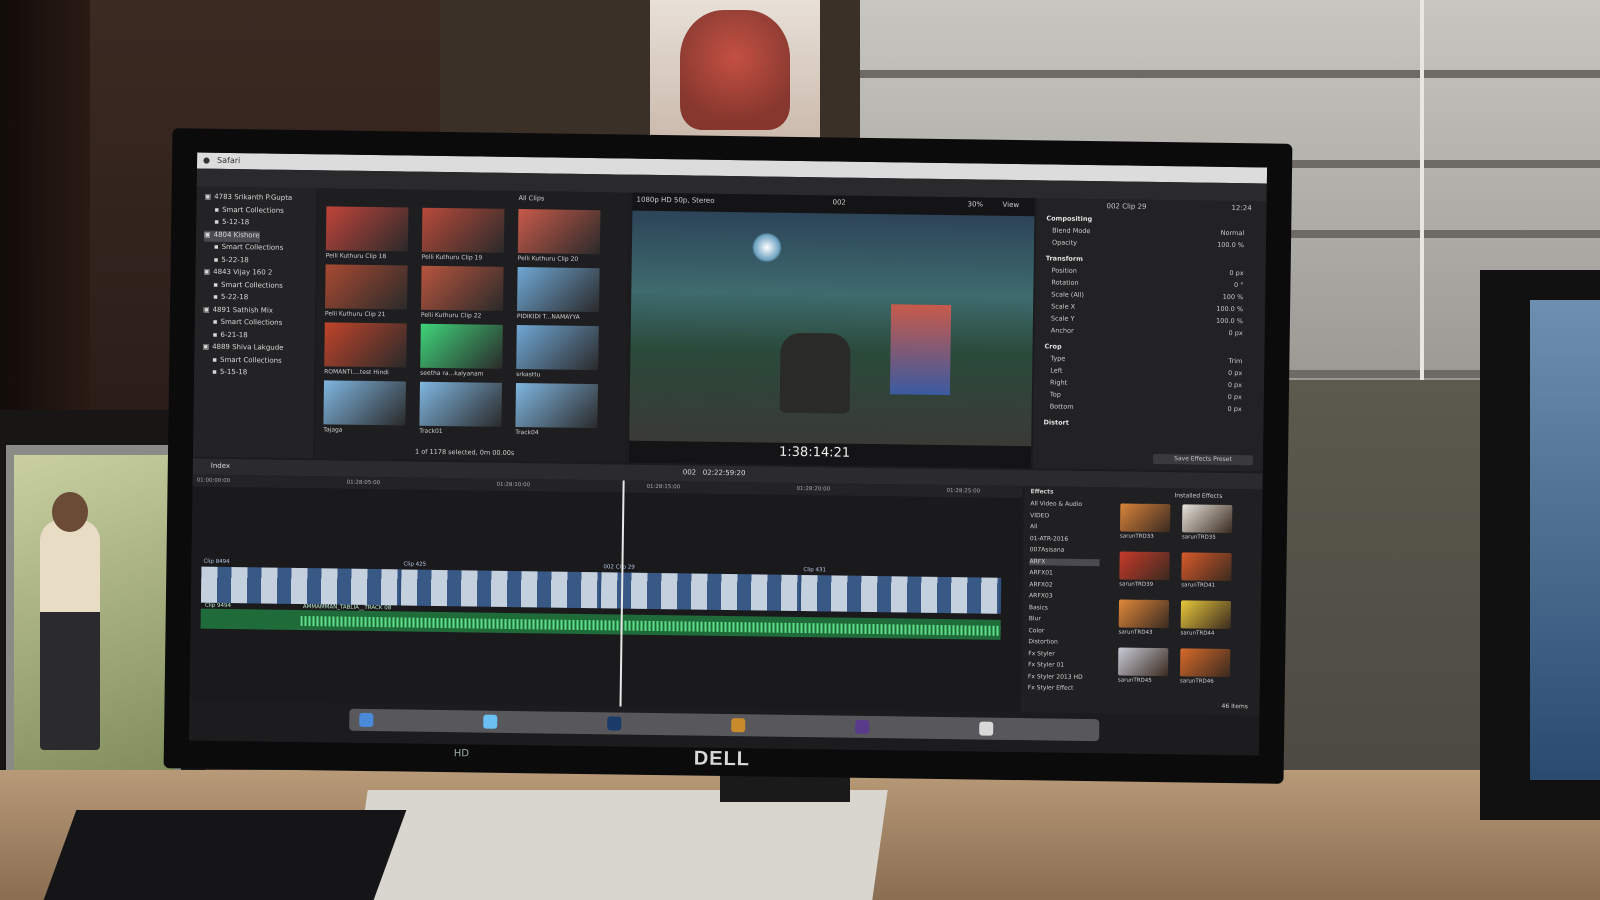 This screenshot has height=900, width=1600. I want to click on clip-label: Pelli Kuthuru Clip 20, so click(548, 259).